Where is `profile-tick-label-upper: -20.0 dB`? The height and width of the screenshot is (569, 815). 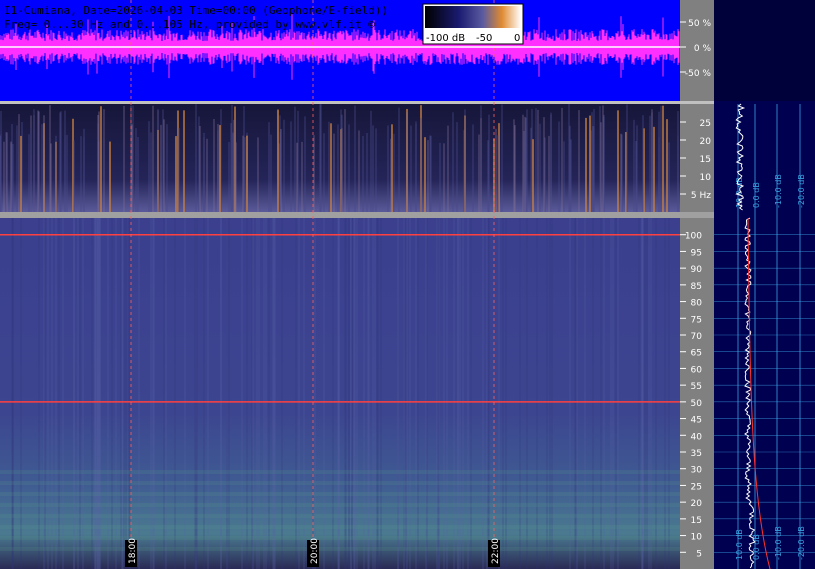
profile-tick-label-upper: -20.0 dB is located at coordinates (801, 191).